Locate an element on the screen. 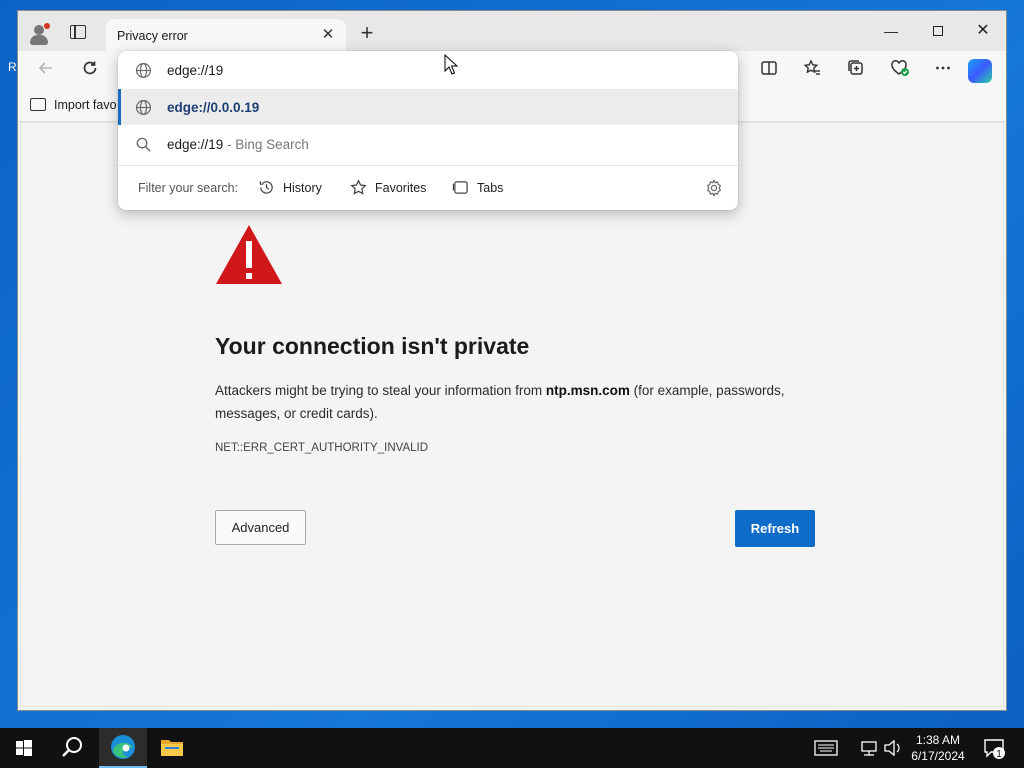  close-window-button: ✕ is located at coordinates (983, 31).